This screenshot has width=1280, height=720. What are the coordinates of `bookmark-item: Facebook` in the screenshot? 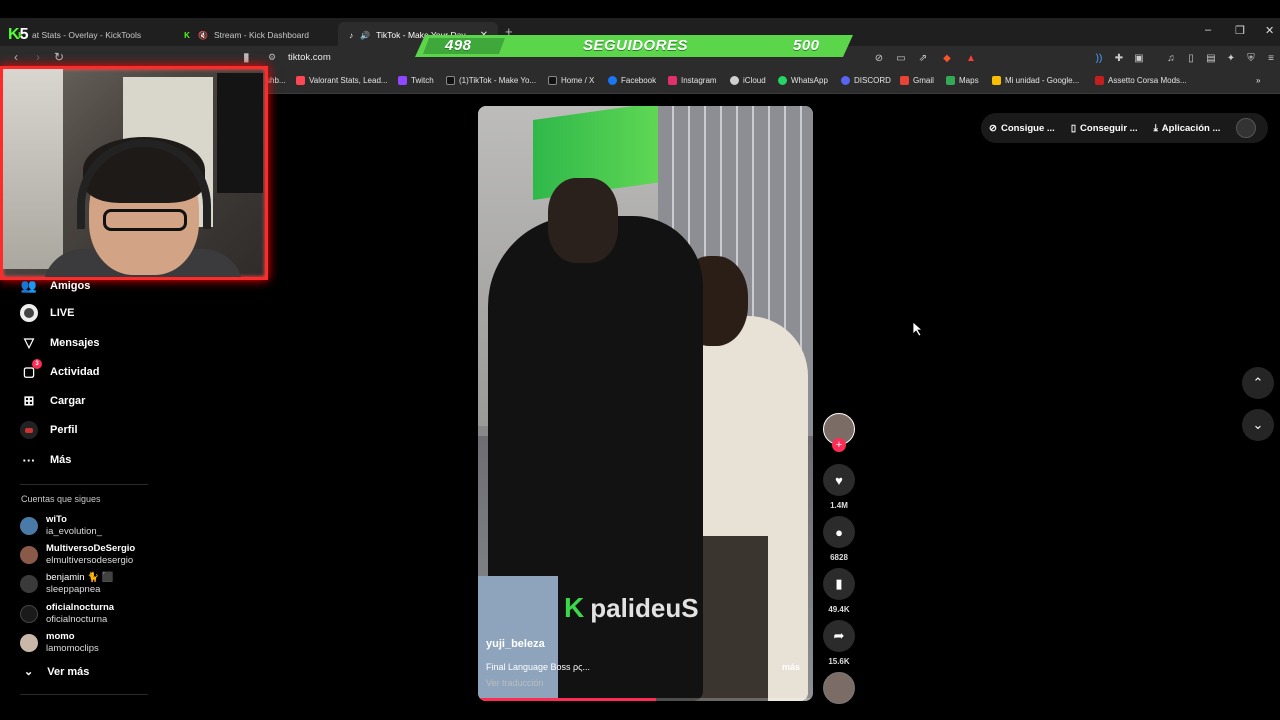 It's located at (632, 80).